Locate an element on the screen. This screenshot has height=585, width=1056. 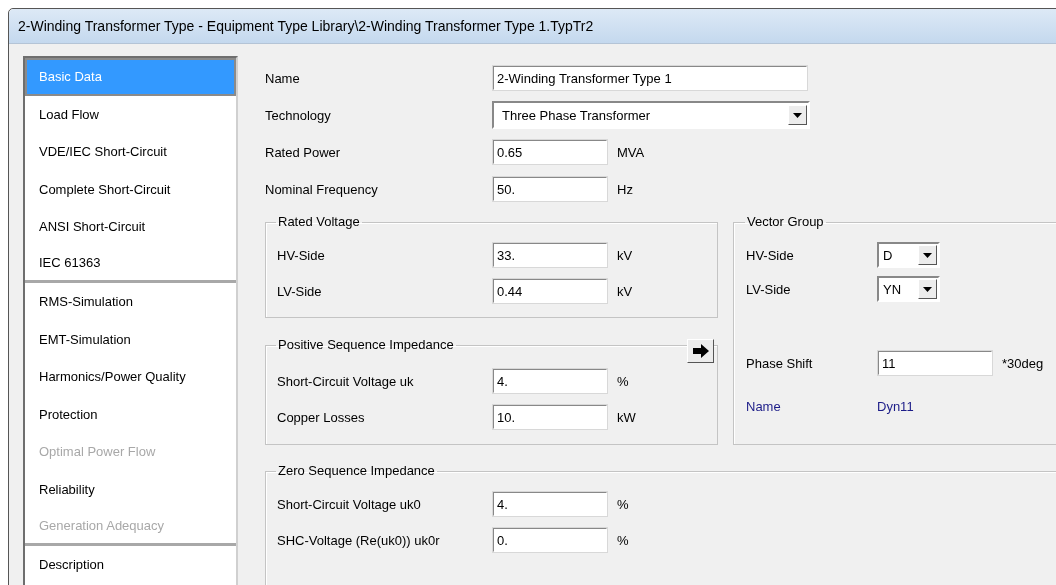
unit-label: MVA is located at coordinates (631, 152).